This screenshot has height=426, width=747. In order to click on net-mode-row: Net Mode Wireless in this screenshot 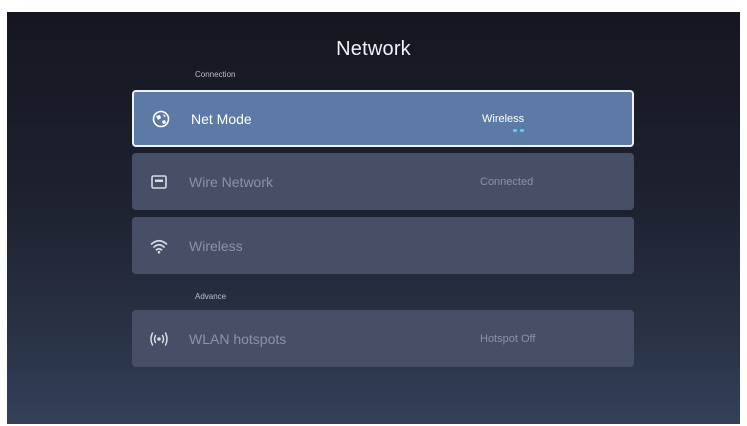, I will do `click(383, 118)`.